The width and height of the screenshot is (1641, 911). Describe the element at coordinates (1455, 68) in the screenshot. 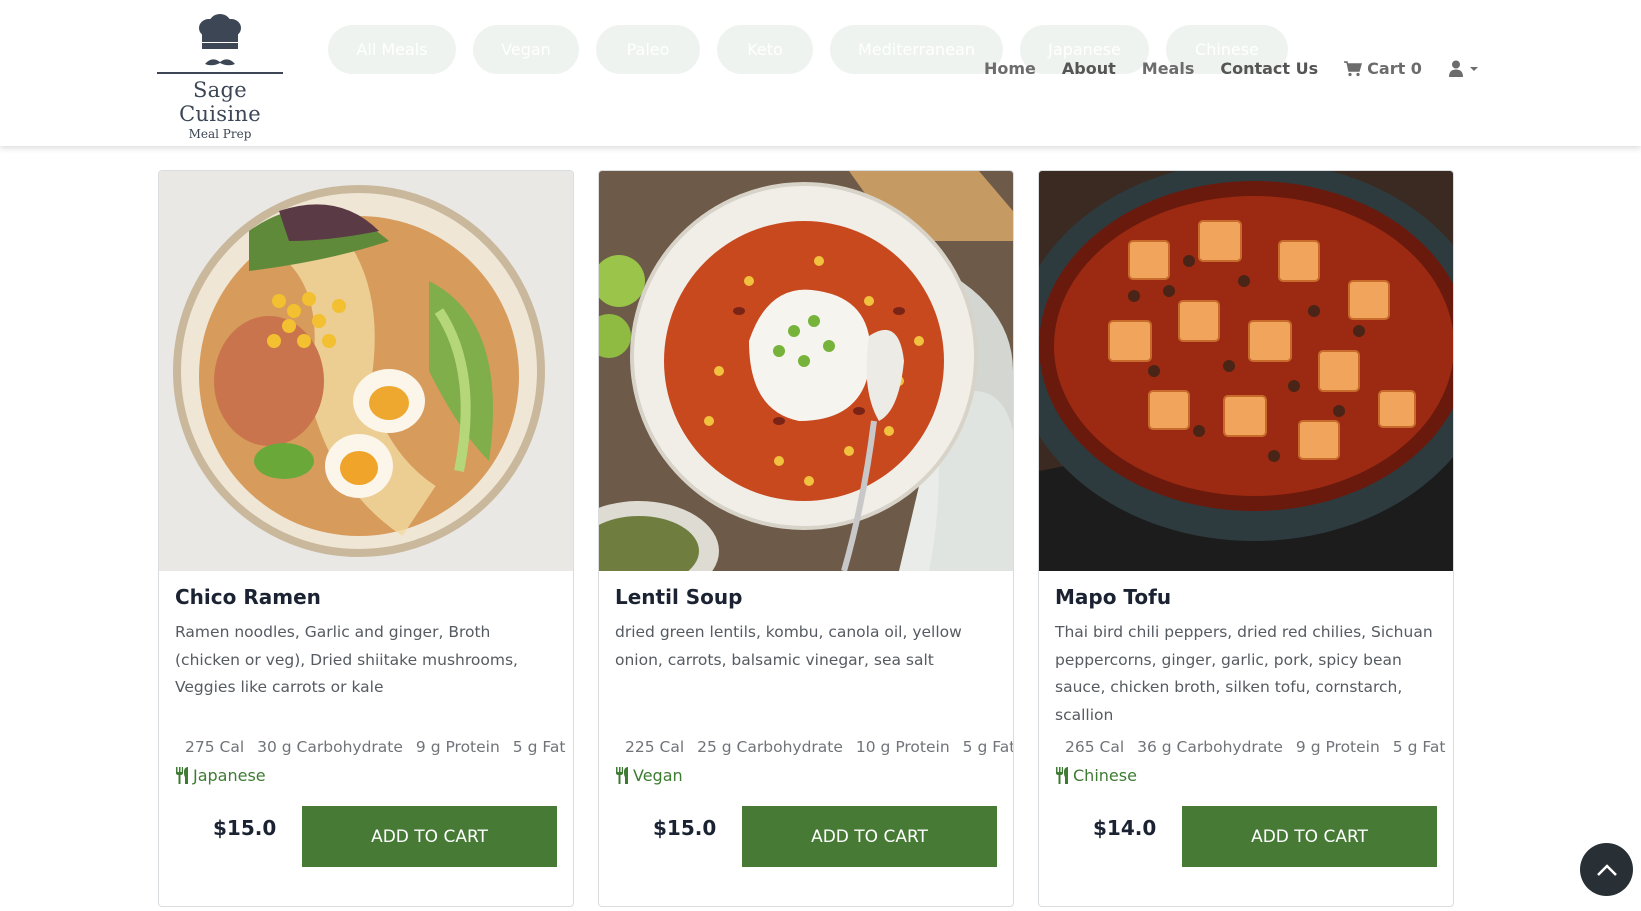

I see `user-icon` at that location.